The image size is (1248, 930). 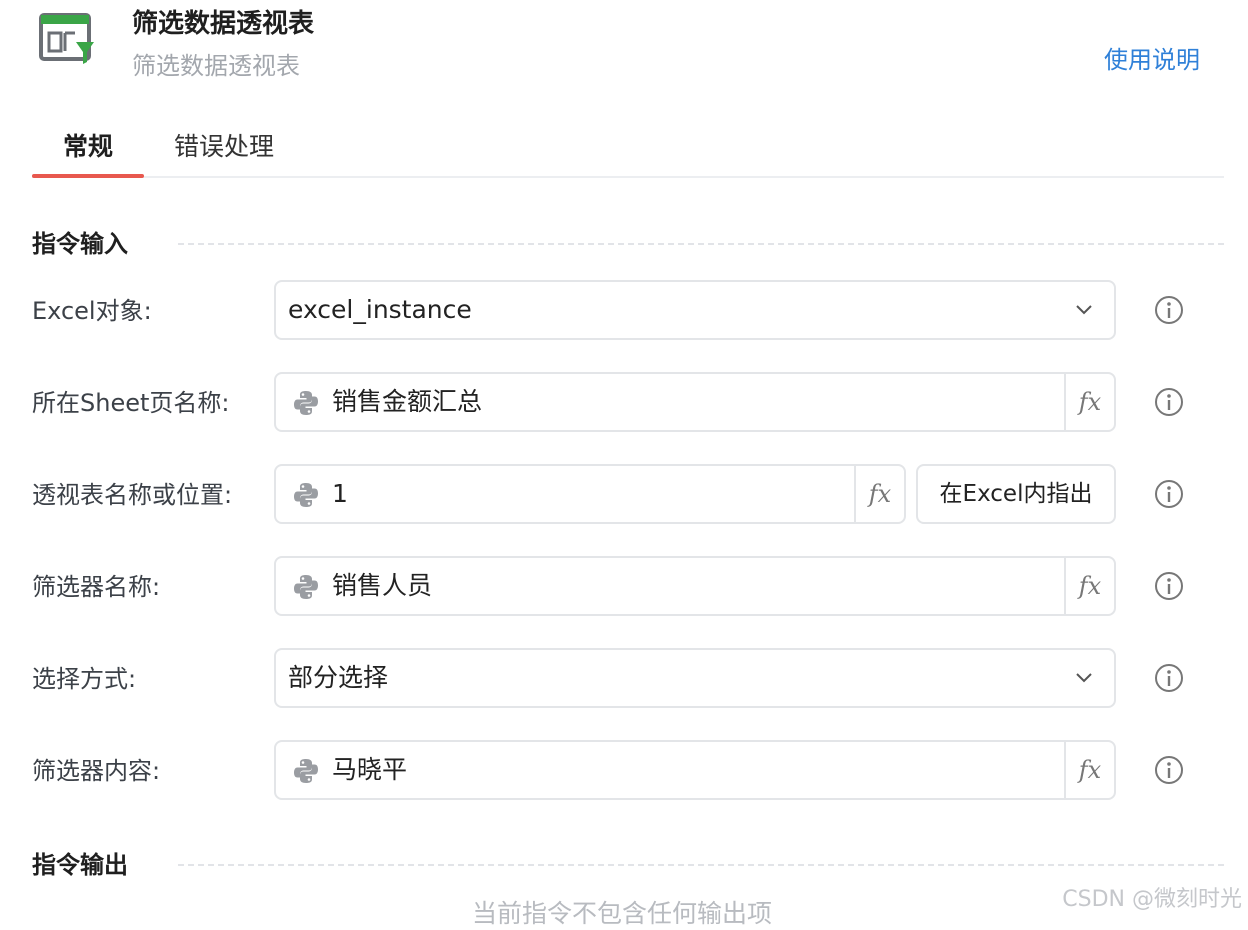 What do you see at coordinates (622, 913) in the screenshot?
I see `output-empty-text: 当前指令不包含任何输出项` at bounding box center [622, 913].